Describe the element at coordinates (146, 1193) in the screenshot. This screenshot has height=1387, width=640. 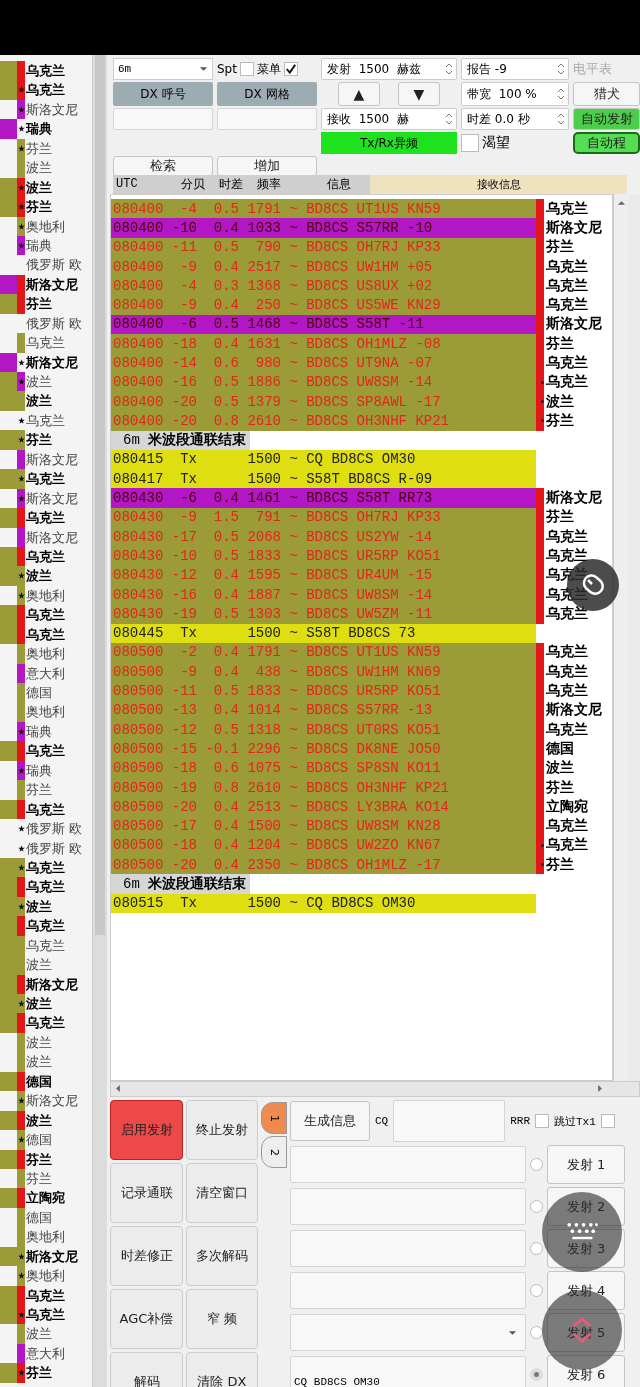
I see `control-button: 记录通联` at that location.